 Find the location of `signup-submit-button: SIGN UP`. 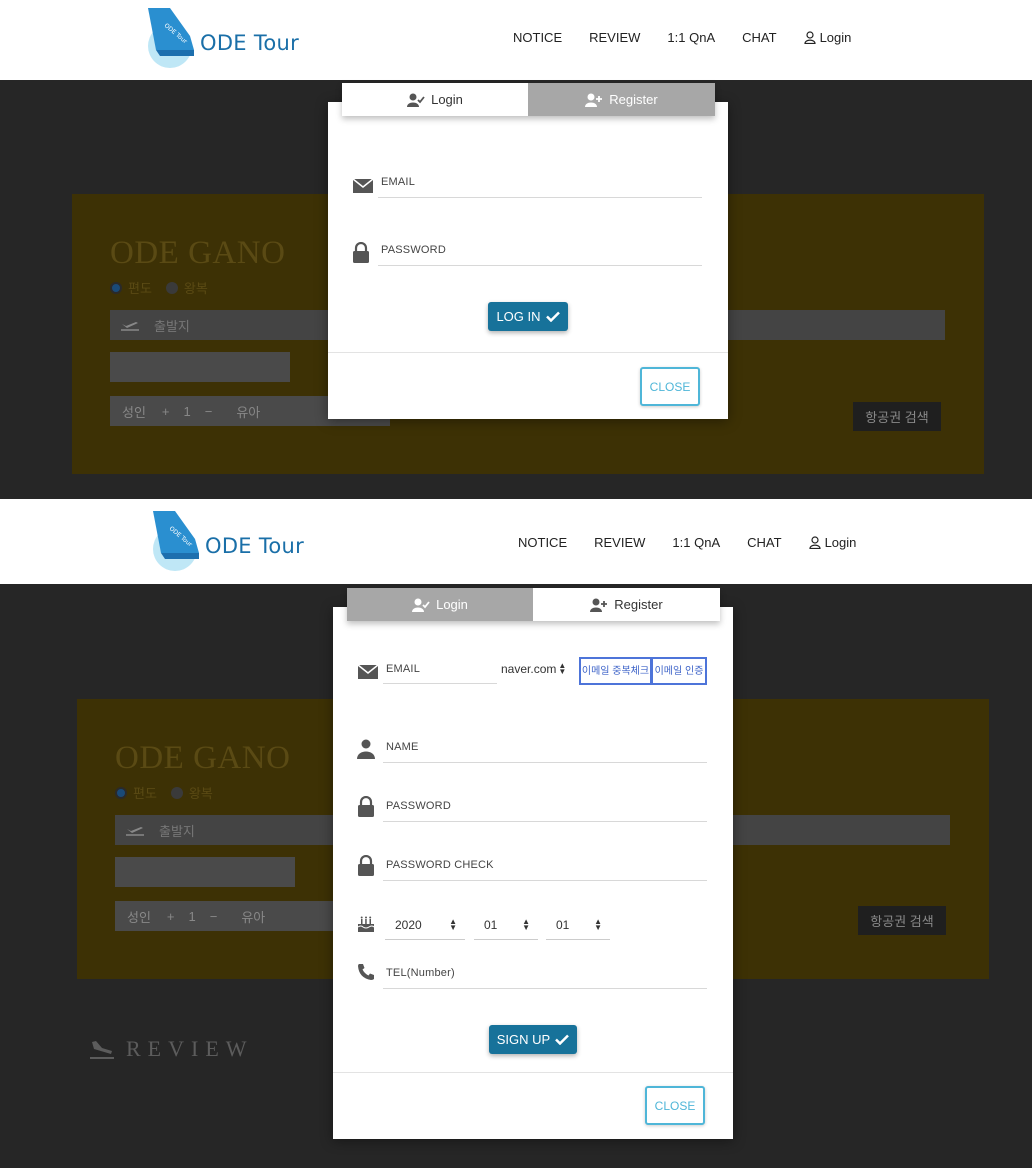

signup-submit-button: SIGN UP is located at coordinates (533, 1039).